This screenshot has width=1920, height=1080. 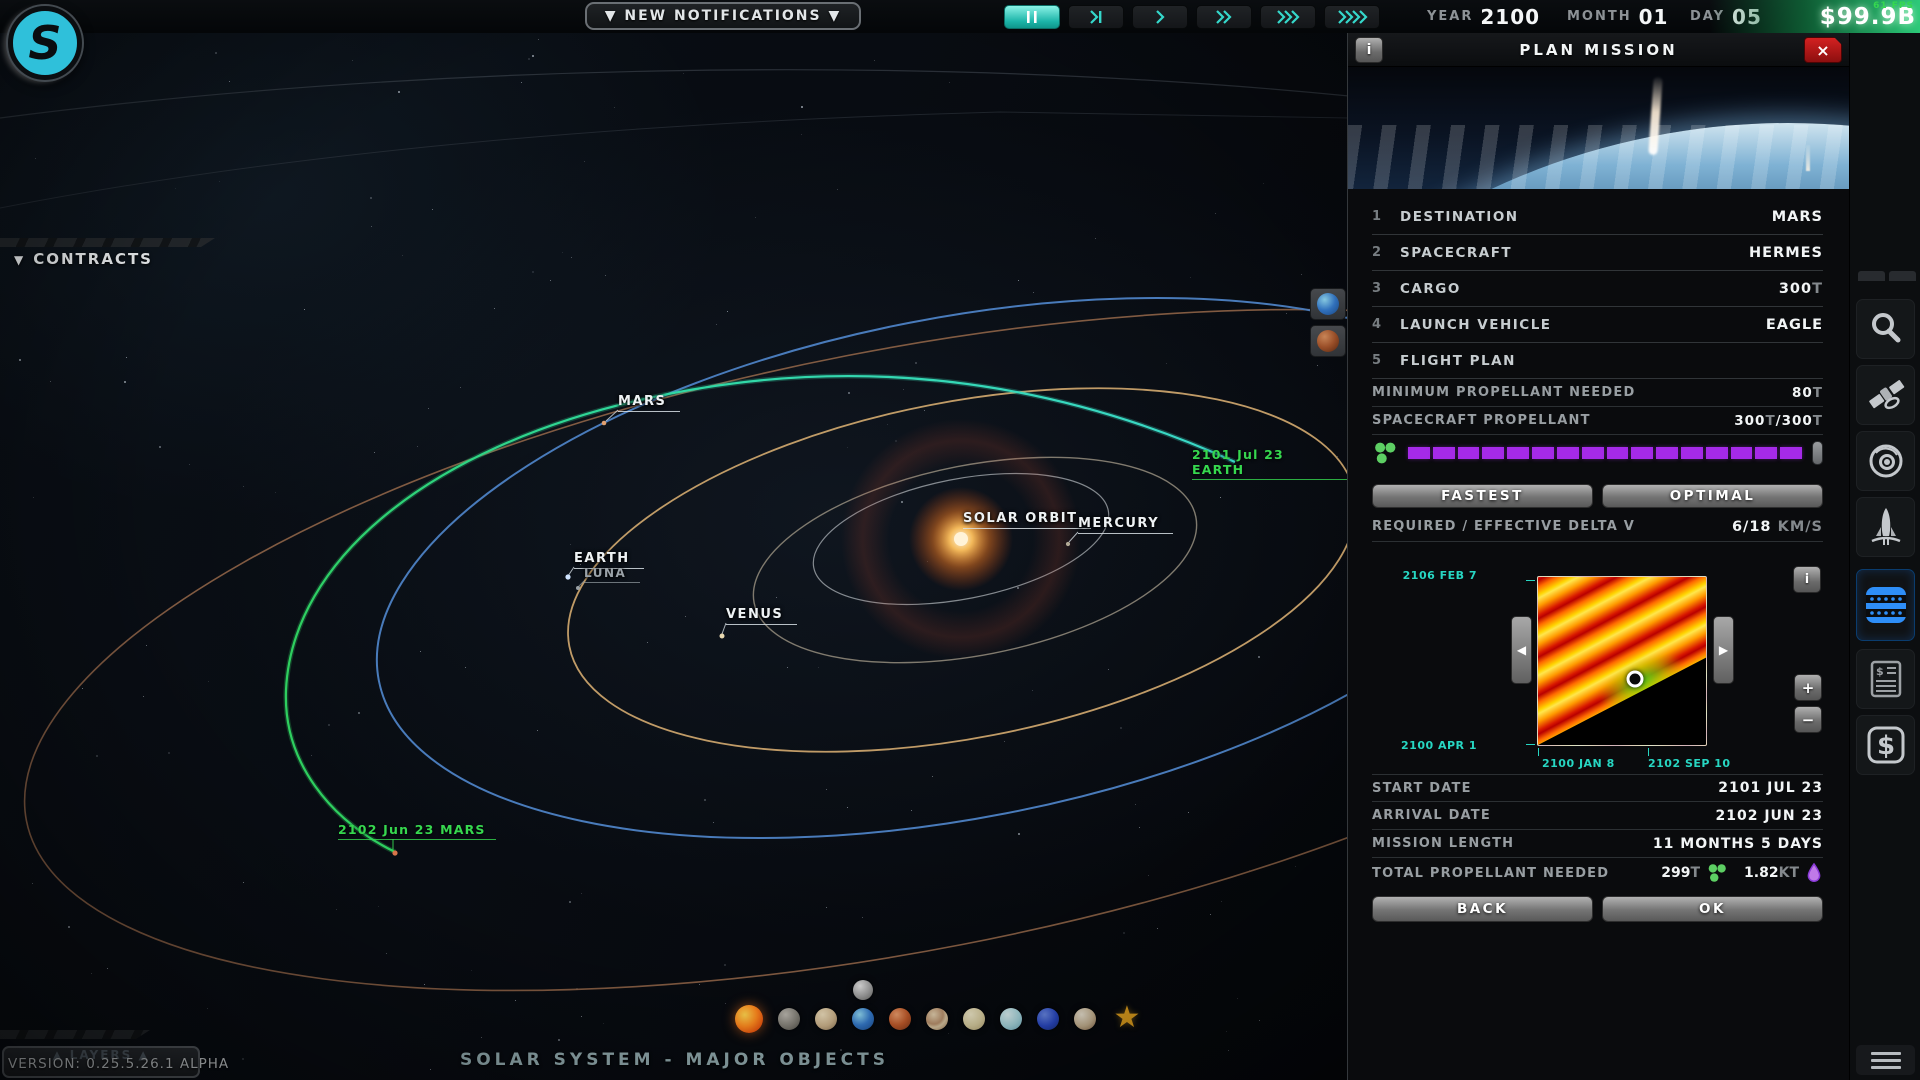 What do you see at coordinates (1127, 1019) in the screenshot?
I see `planet-bar-item-star: ★` at bounding box center [1127, 1019].